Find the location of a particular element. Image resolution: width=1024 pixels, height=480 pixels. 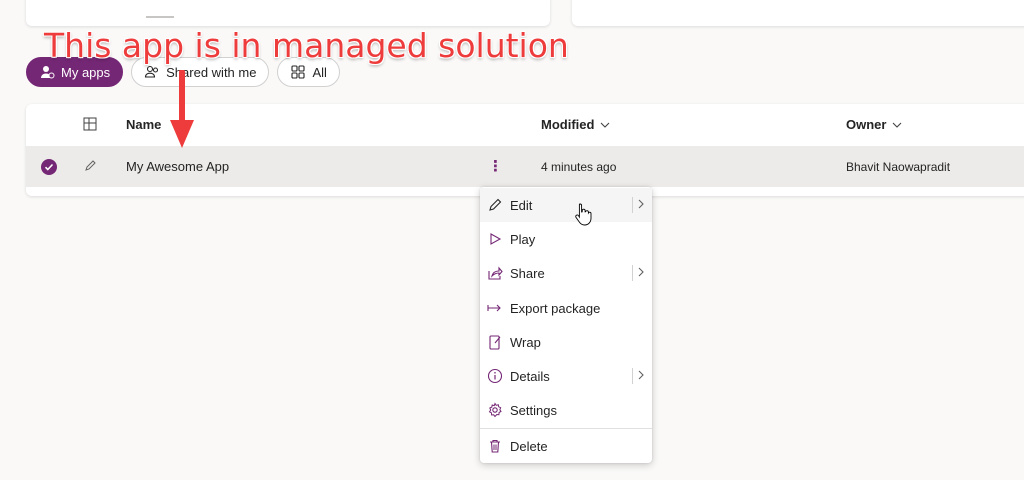

menu-item-label: Share is located at coordinates (527, 273).